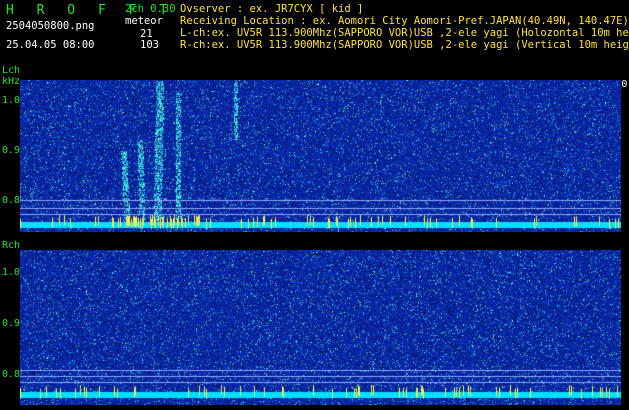 The height and width of the screenshot is (410, 629). I want to click on rch-tick-0-8: 0.8, so click(11, 374).